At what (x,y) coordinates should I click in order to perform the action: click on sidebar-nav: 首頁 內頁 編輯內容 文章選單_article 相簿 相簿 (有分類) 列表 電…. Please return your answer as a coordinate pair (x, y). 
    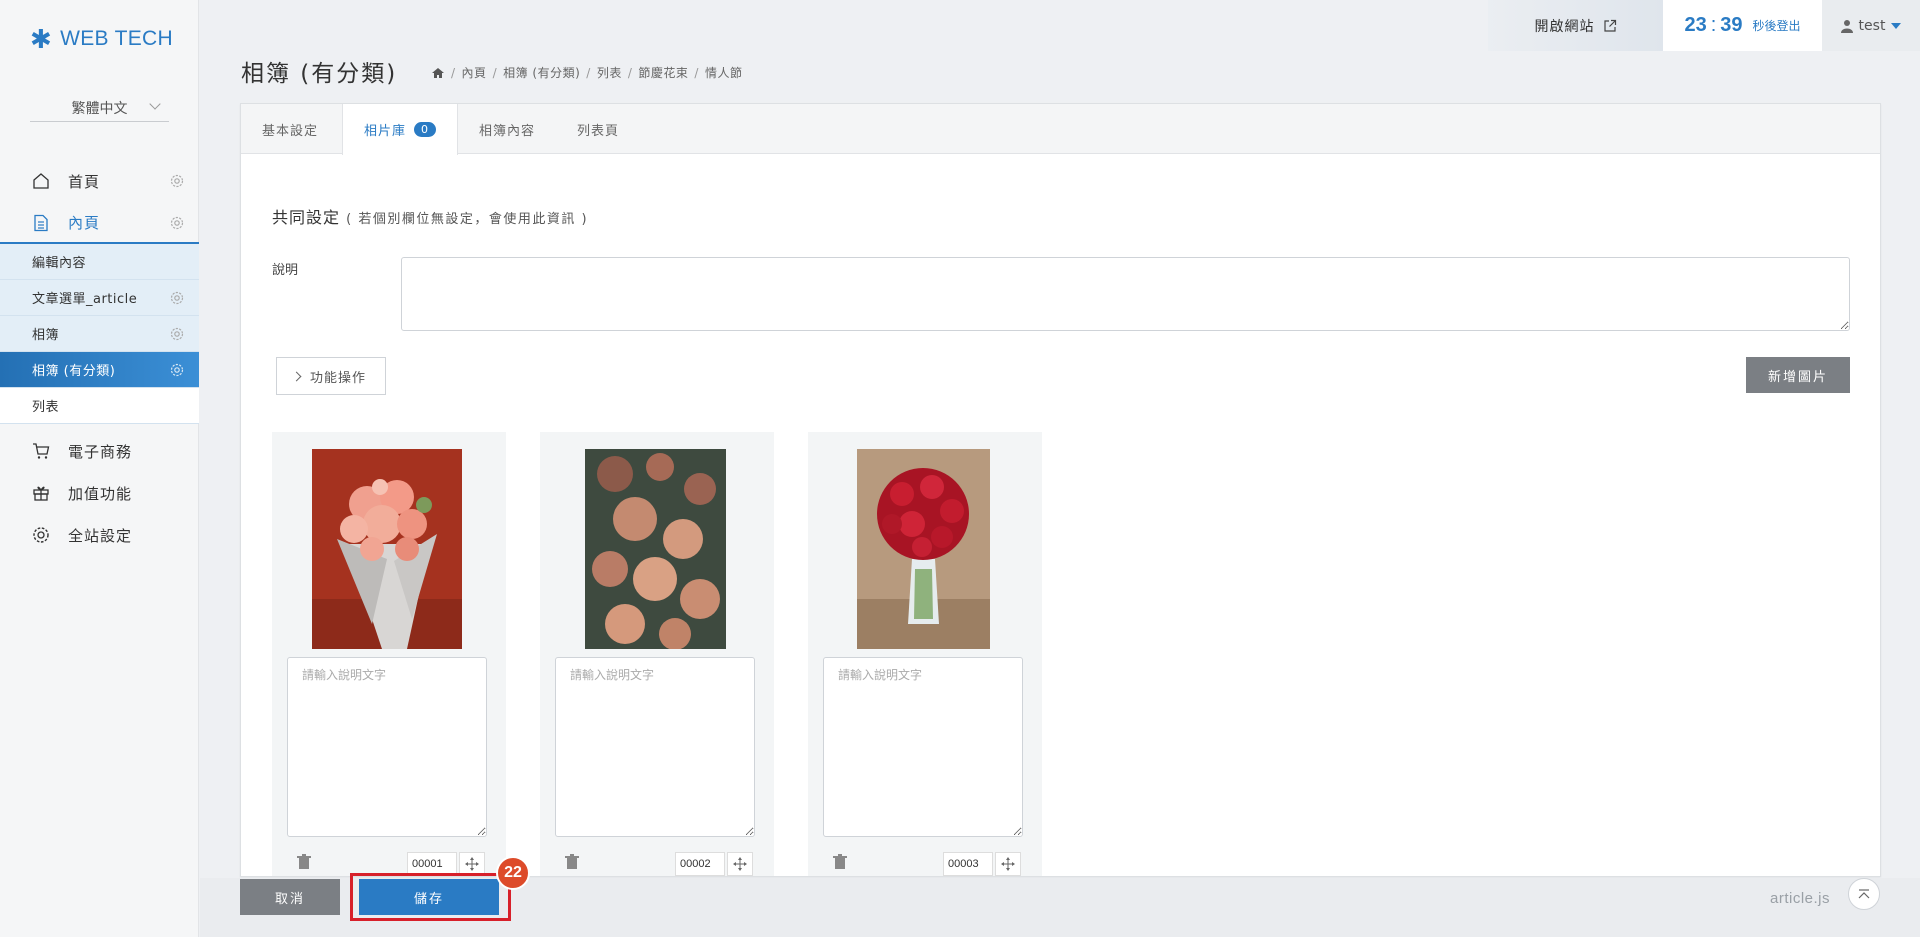
    Looking at the image, I should click on (99, 358).